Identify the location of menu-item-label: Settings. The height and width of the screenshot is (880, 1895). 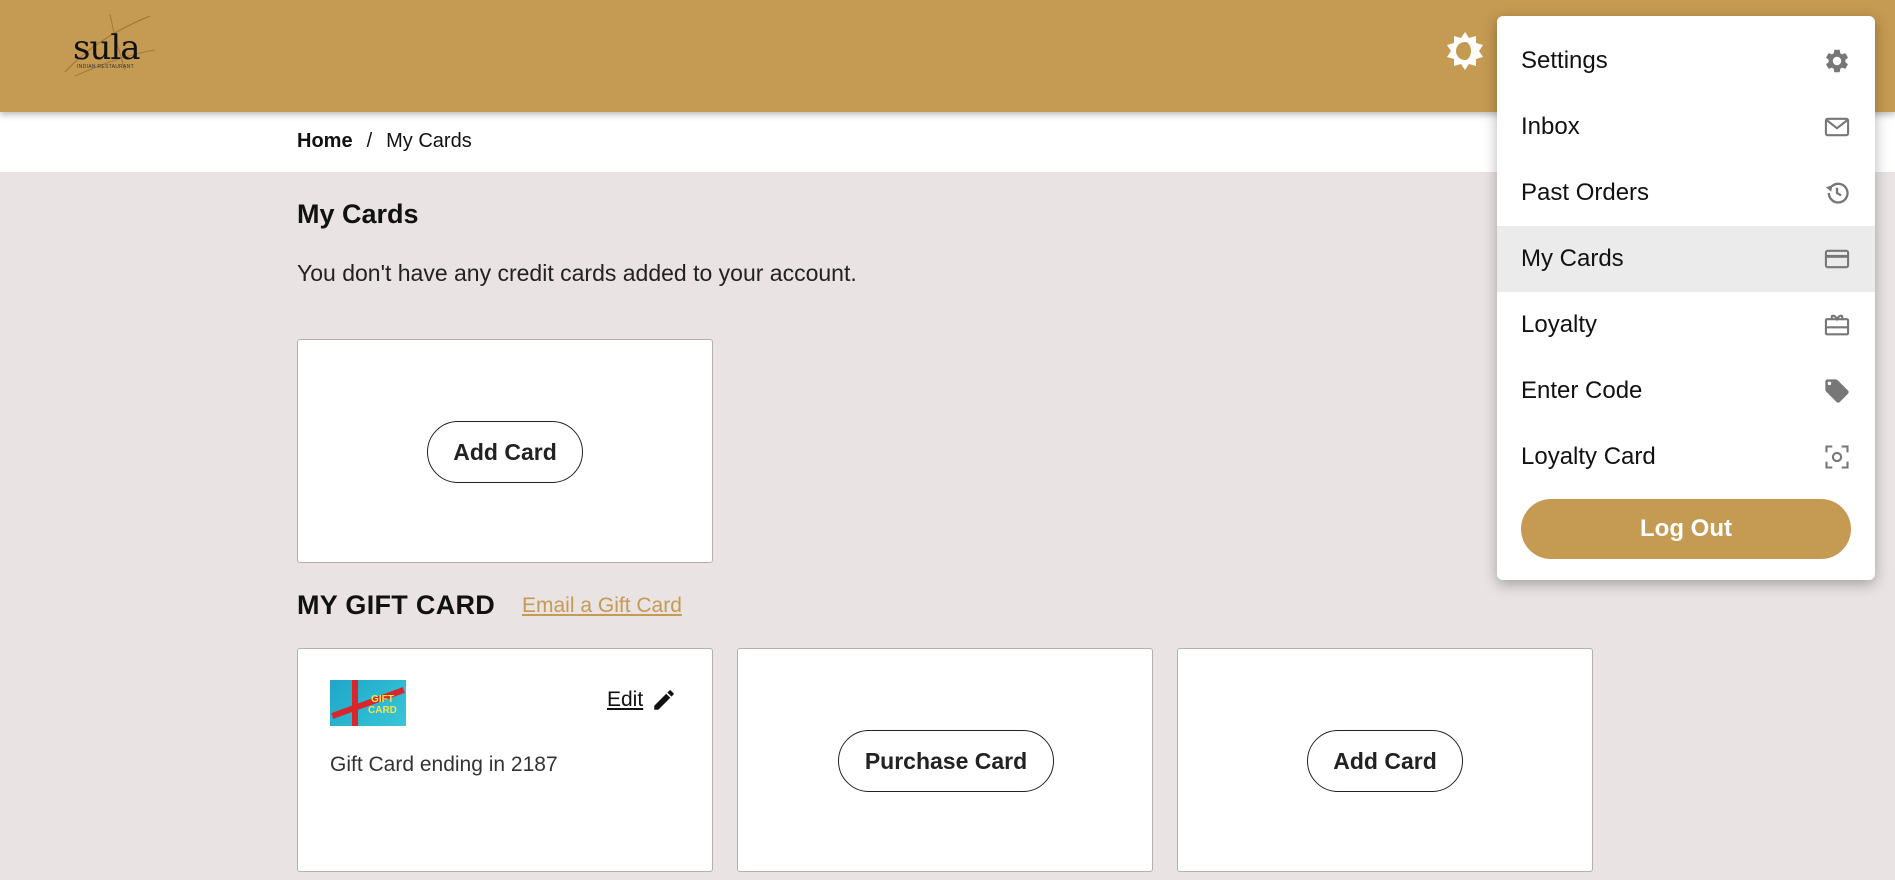
(1564, 60).